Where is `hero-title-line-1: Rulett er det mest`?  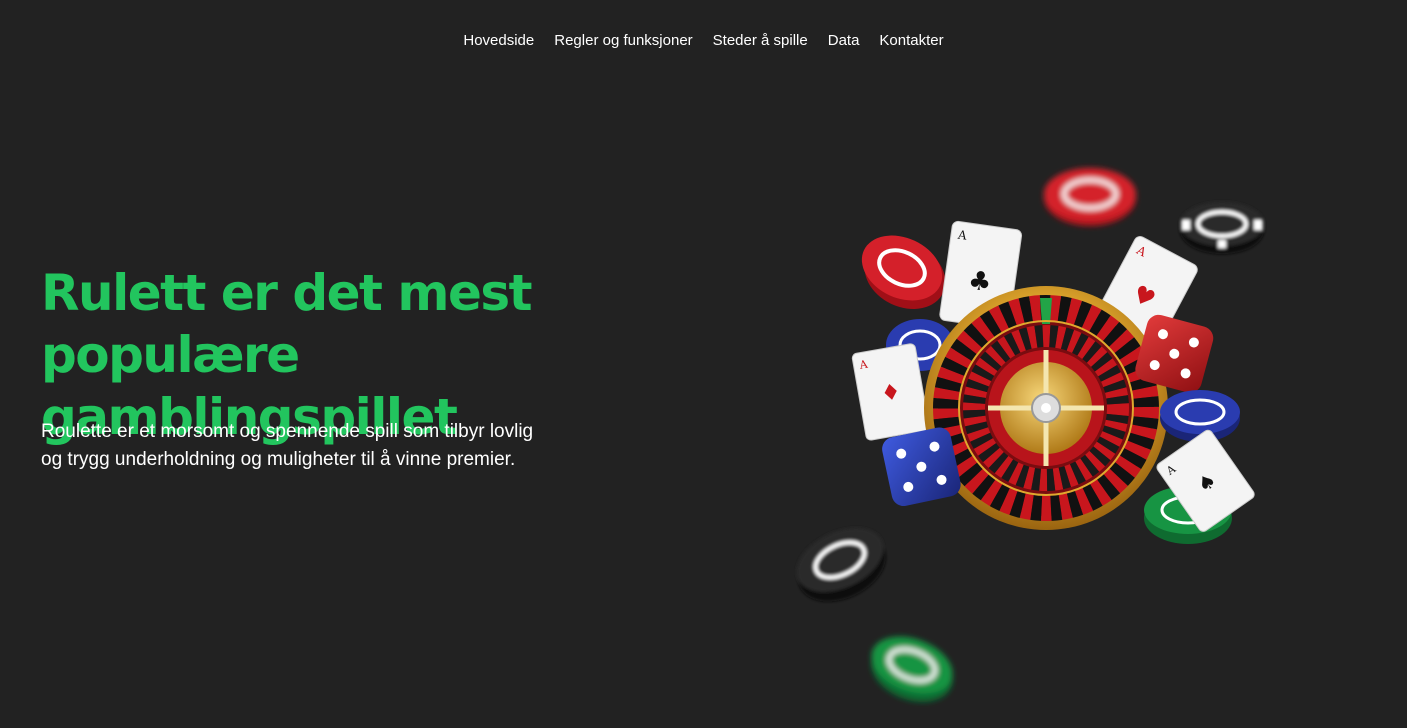
hero-title-line-1: Rulett er det mest is located at coordinates (287, 293).